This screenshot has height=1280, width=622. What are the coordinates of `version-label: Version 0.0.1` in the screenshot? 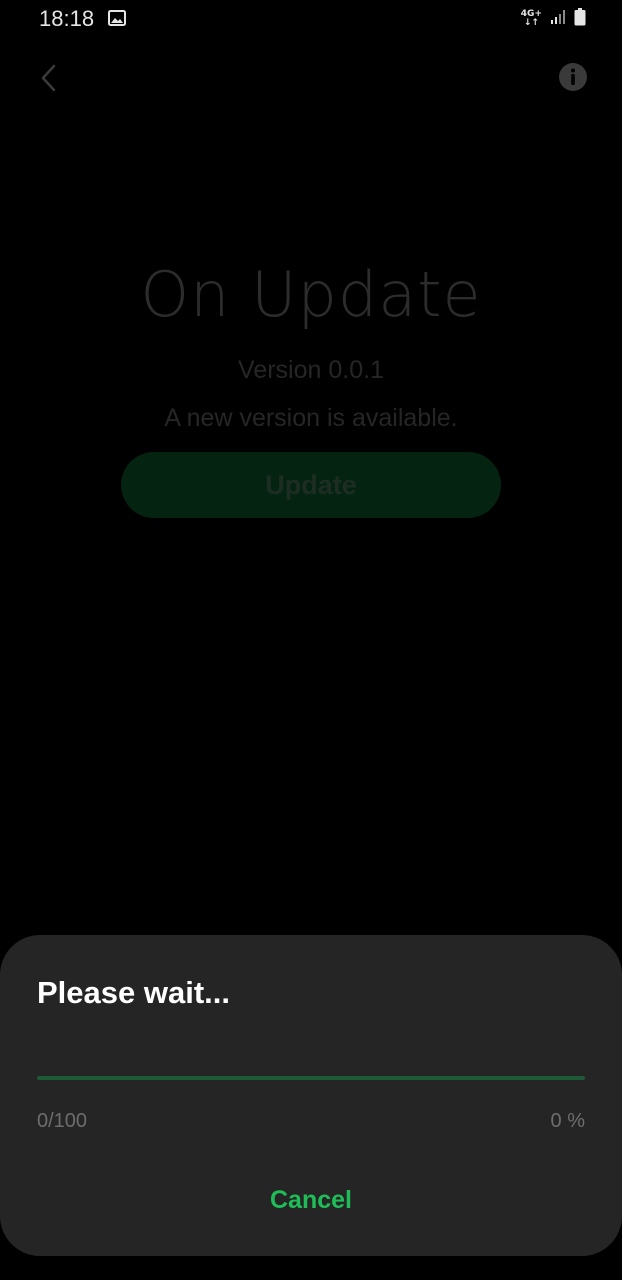 It's located at (311, 370).